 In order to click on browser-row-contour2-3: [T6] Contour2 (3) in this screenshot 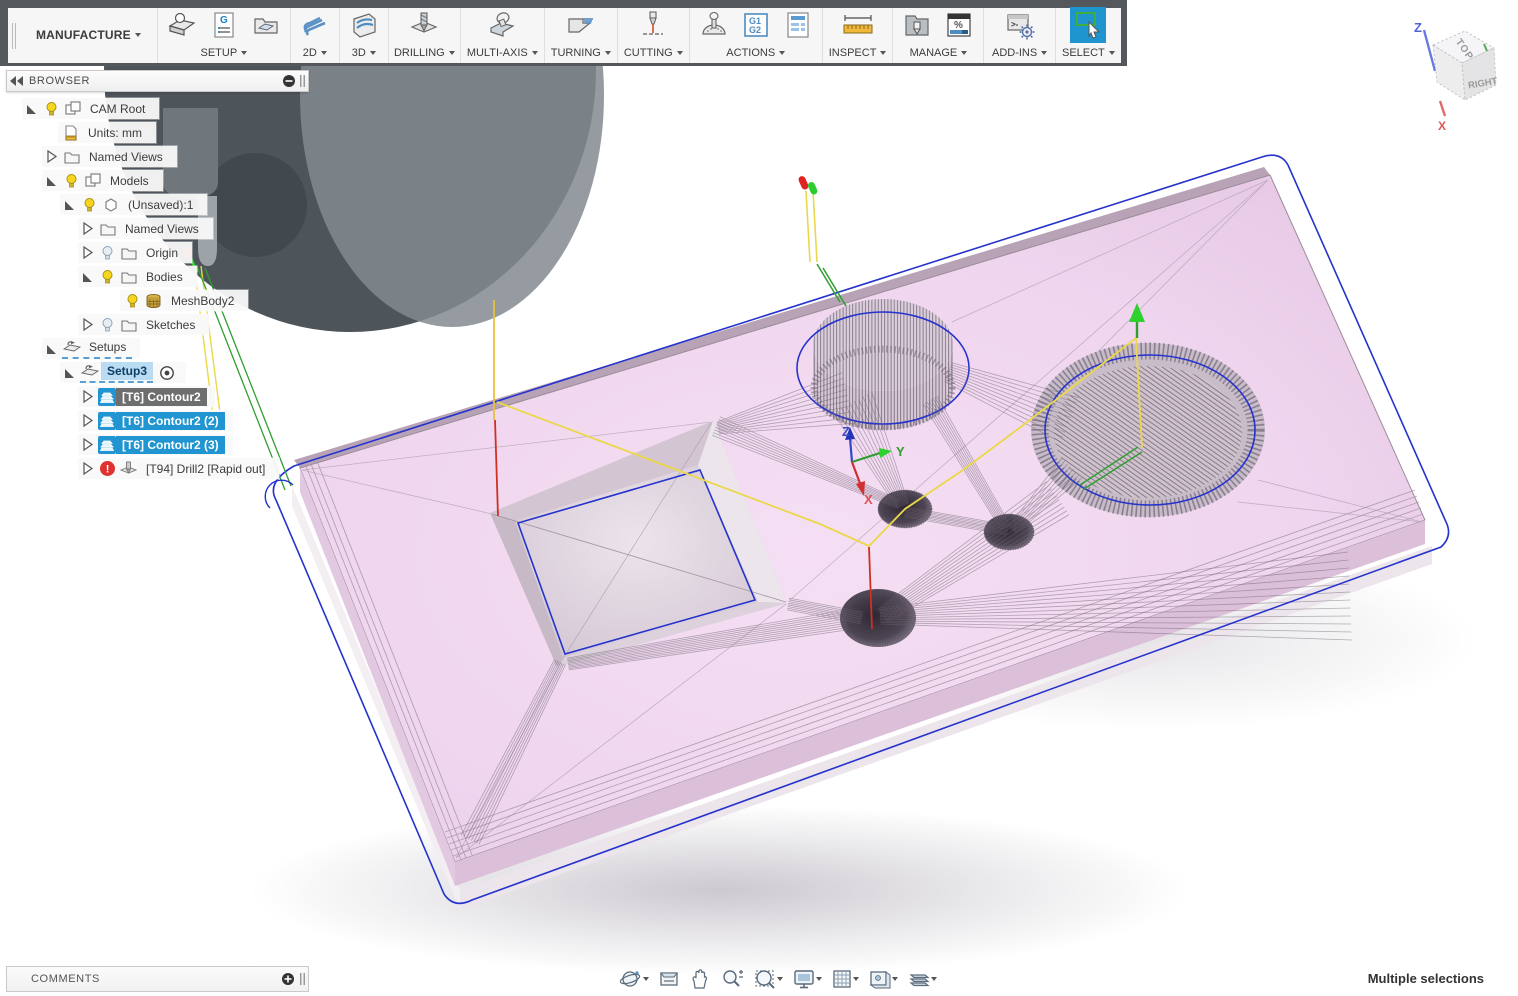, I will do `click(155, 444)`.